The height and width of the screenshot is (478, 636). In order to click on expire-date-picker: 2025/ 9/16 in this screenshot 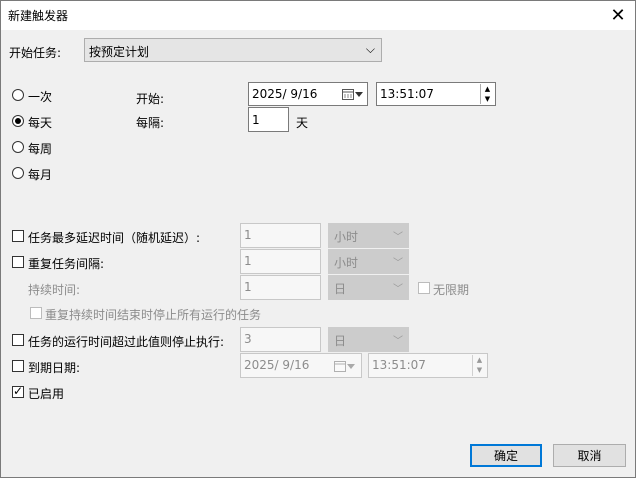, I will do `click(301, 365)`.